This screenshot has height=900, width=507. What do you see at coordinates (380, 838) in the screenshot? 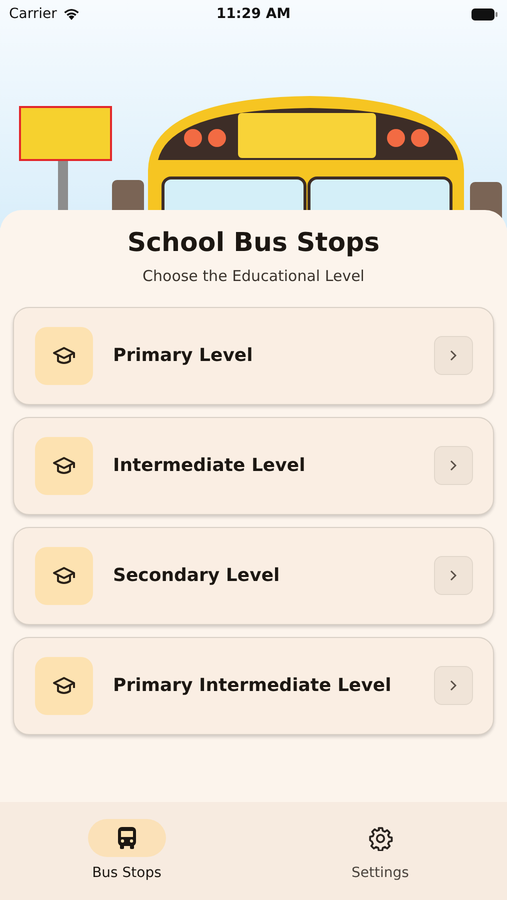
I see `settings-icon` at bounding box center [380, 838].